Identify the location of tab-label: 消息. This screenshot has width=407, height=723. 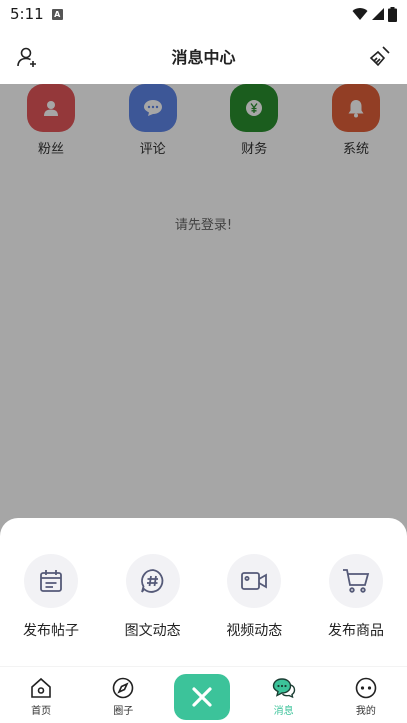
(283, 711).